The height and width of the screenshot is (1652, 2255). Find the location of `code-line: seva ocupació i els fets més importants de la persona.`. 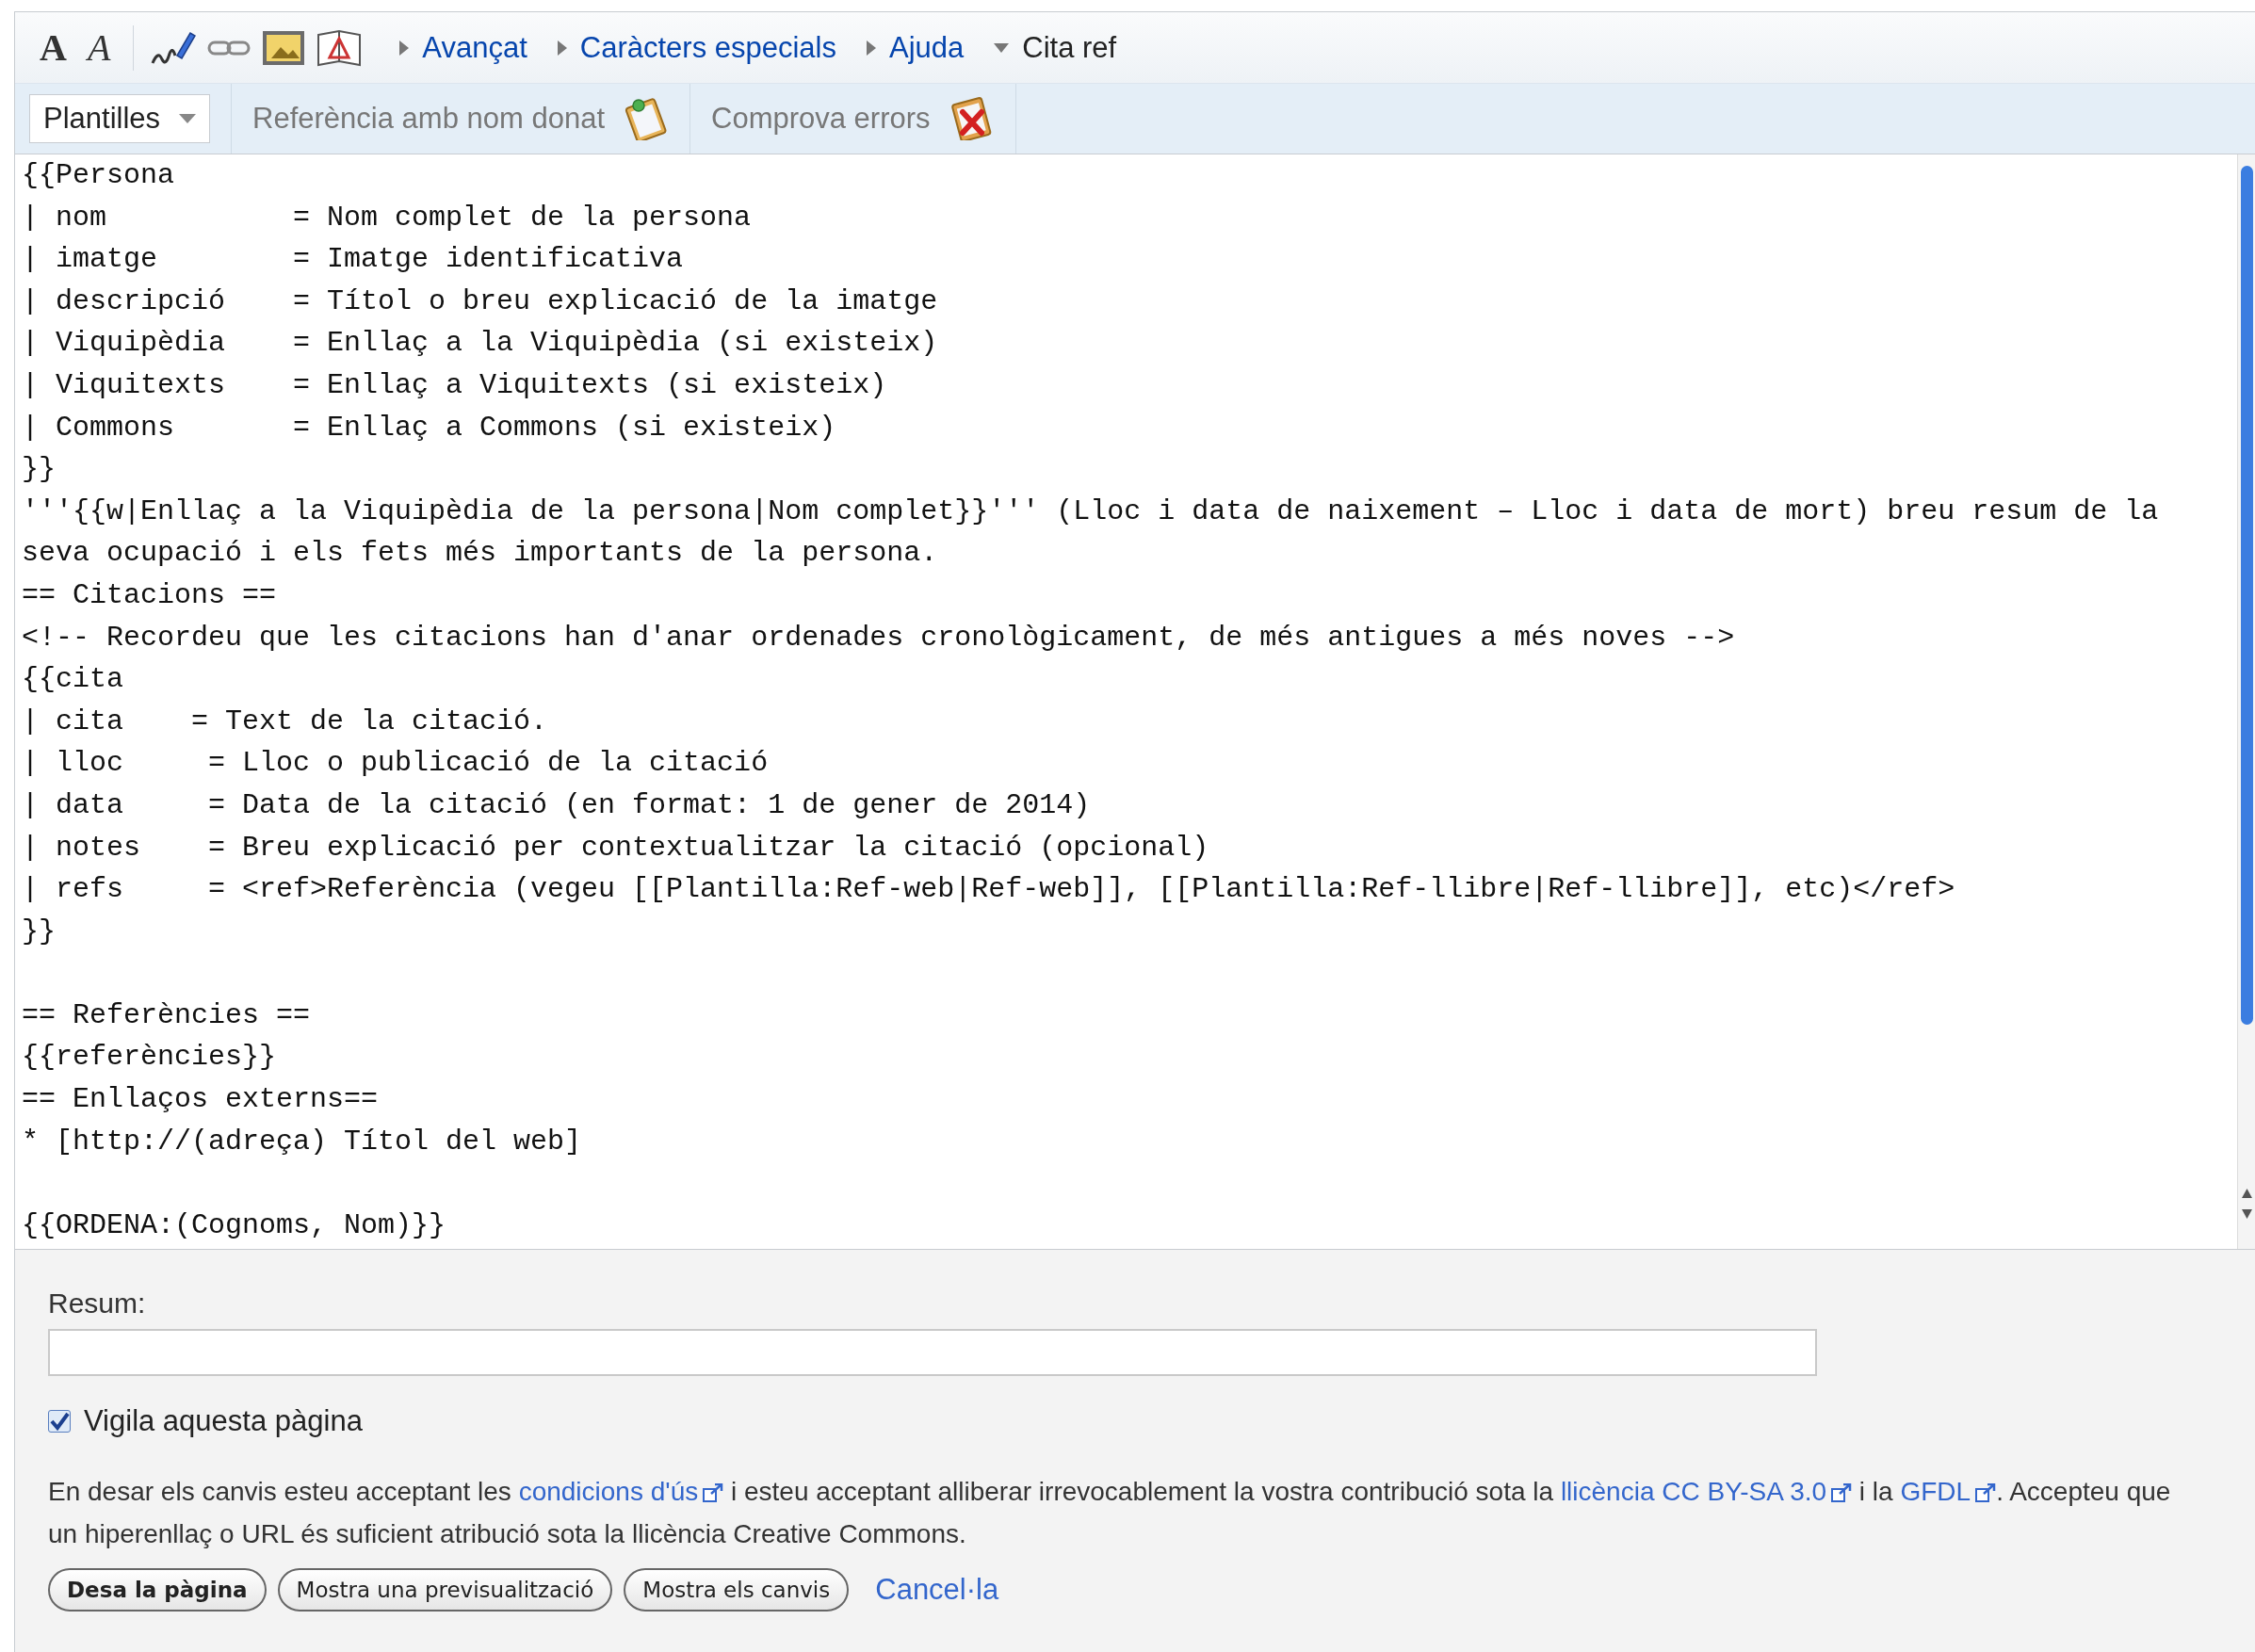

code-line: seva ocupació i els fets més importants de la persona. is located at coordinates (480, 554).